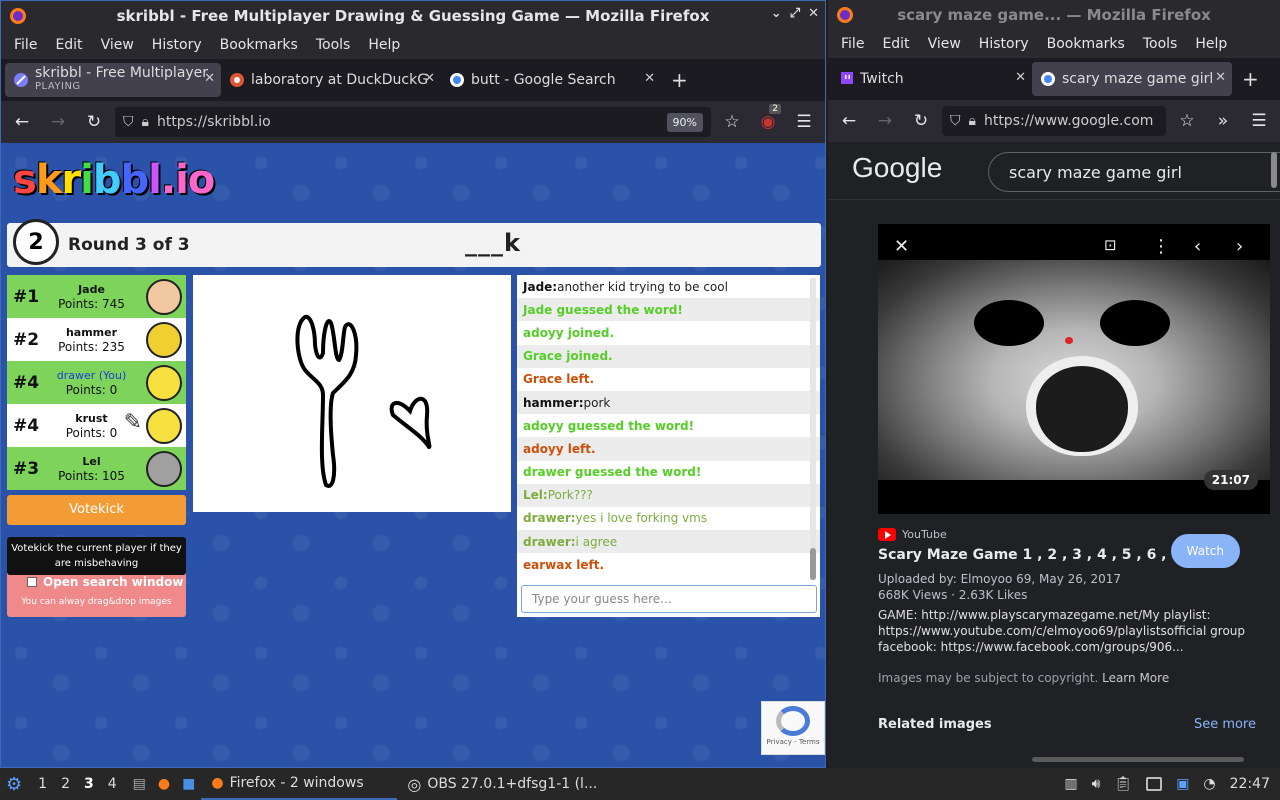 Image resolution: width=1280 pixels, height=800 pixels. Describe the element at coordinates (540, 286) in the screenshot. I see `chat-author: Jade:` at that location.